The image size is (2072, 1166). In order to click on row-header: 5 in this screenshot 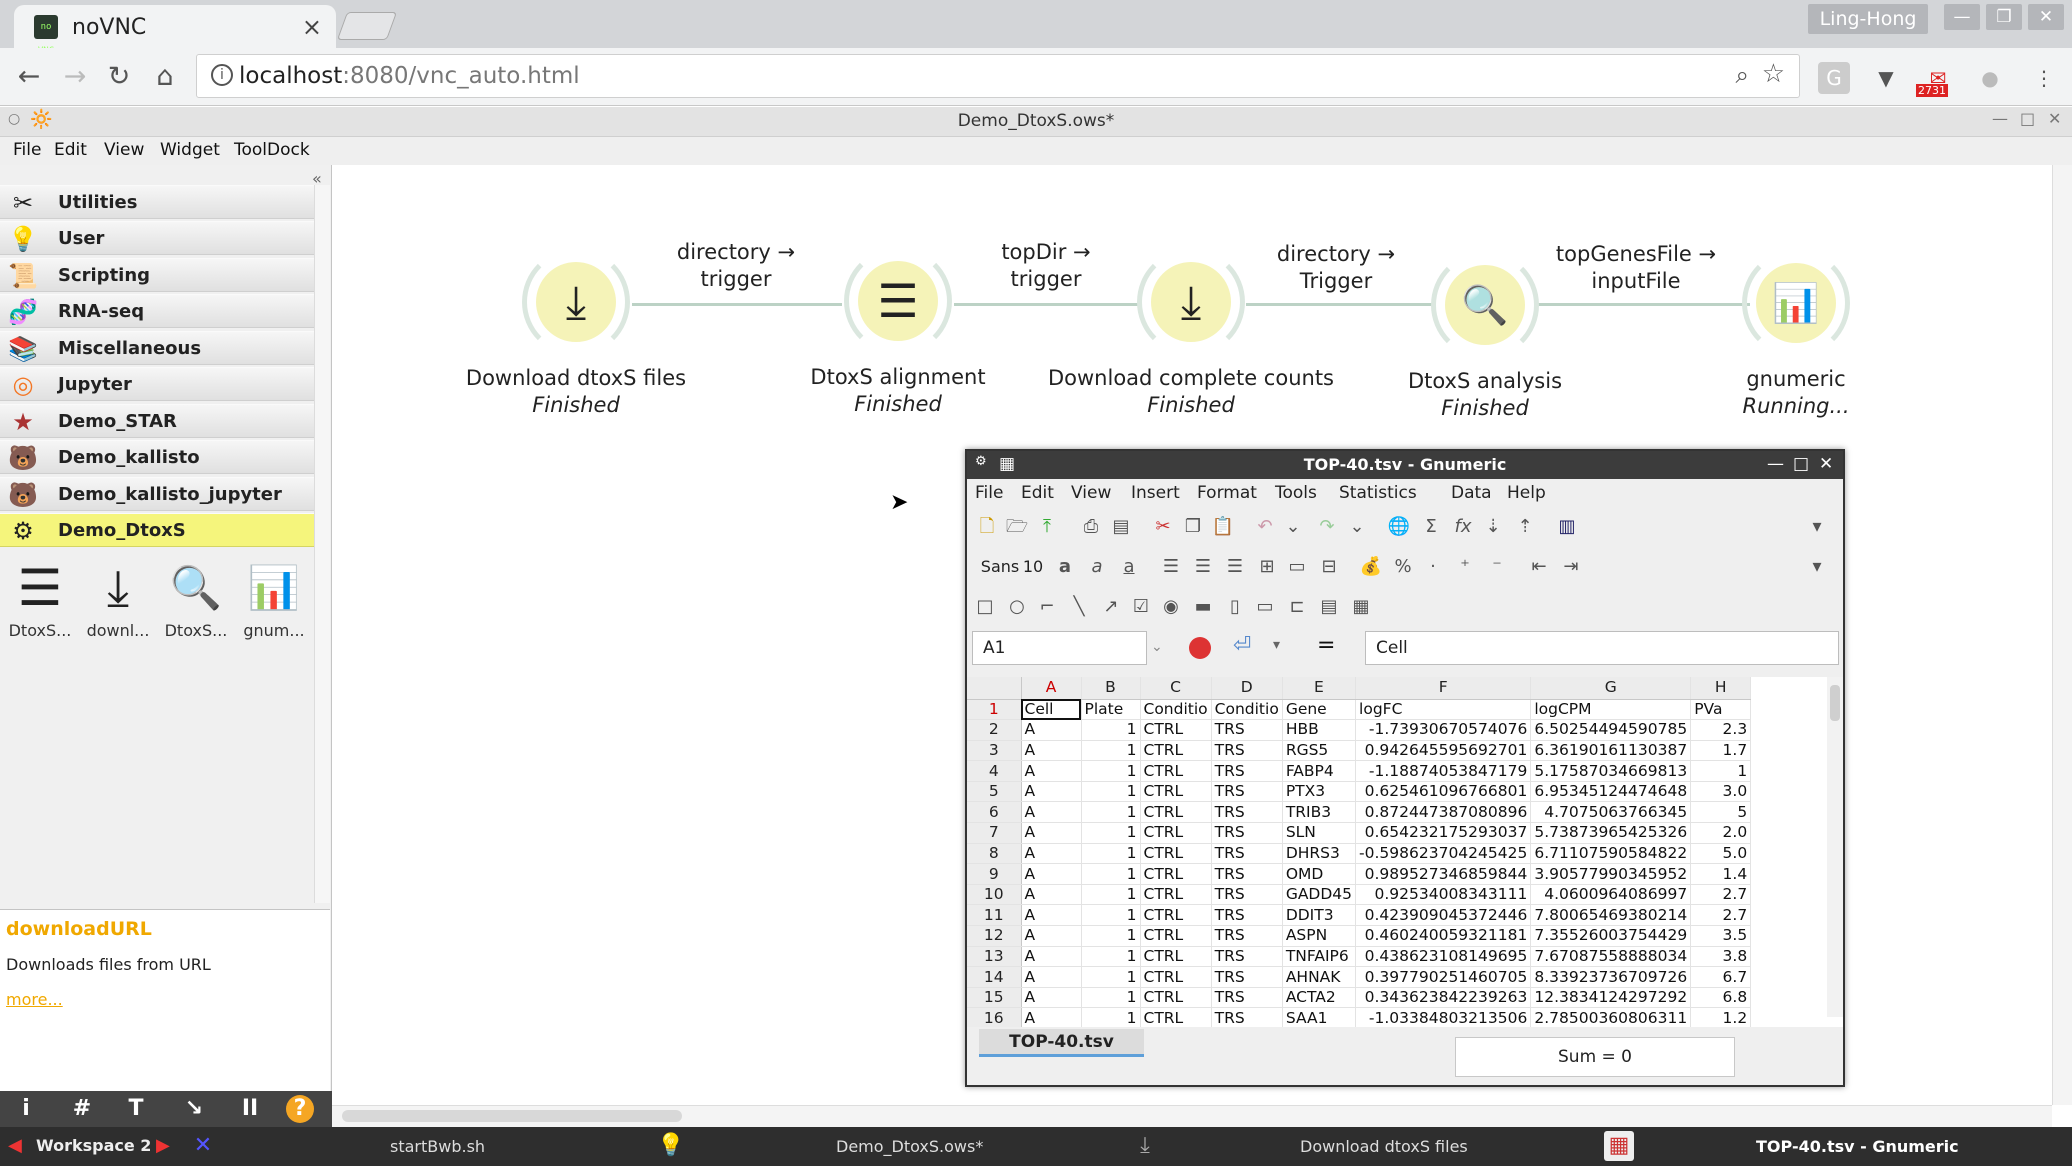, I will do `click(994, 792)`.